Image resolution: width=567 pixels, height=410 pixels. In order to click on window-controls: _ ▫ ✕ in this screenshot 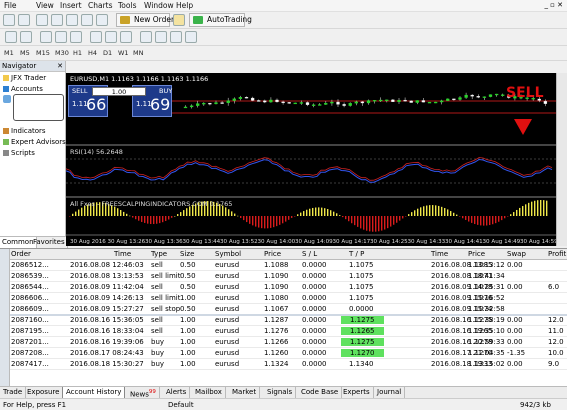, I will do `click(553, 5)`.